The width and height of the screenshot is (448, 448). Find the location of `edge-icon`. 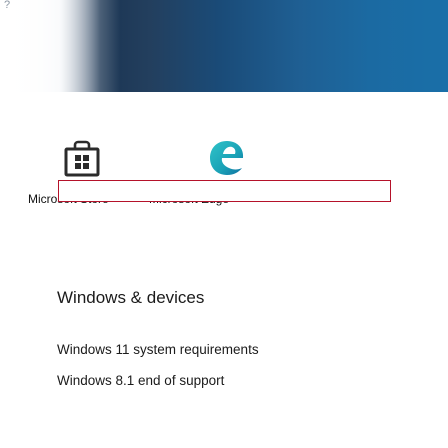

edge-icon is located at coordinates (227, 158).